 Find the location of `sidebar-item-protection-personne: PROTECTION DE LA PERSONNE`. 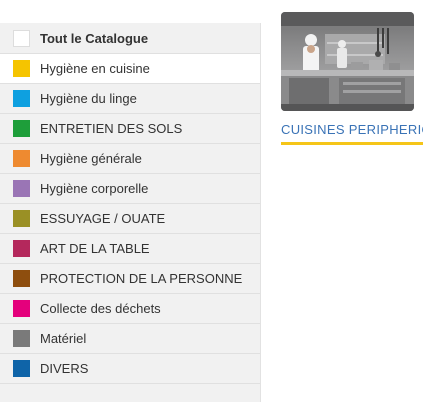

sidebar-item-protection-personne: PROTECTION DE LA PERSONNE is located at coordinates (130, 279).